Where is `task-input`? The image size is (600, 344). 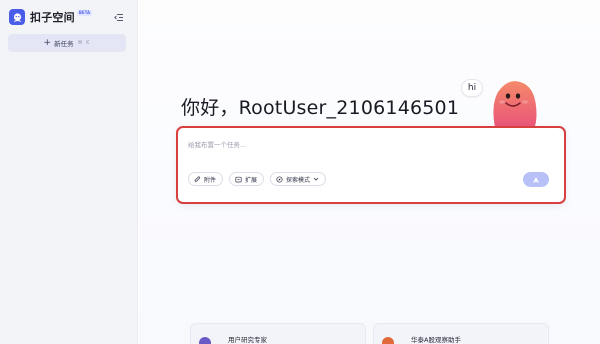 task-input is located at coordinates (368, 145).